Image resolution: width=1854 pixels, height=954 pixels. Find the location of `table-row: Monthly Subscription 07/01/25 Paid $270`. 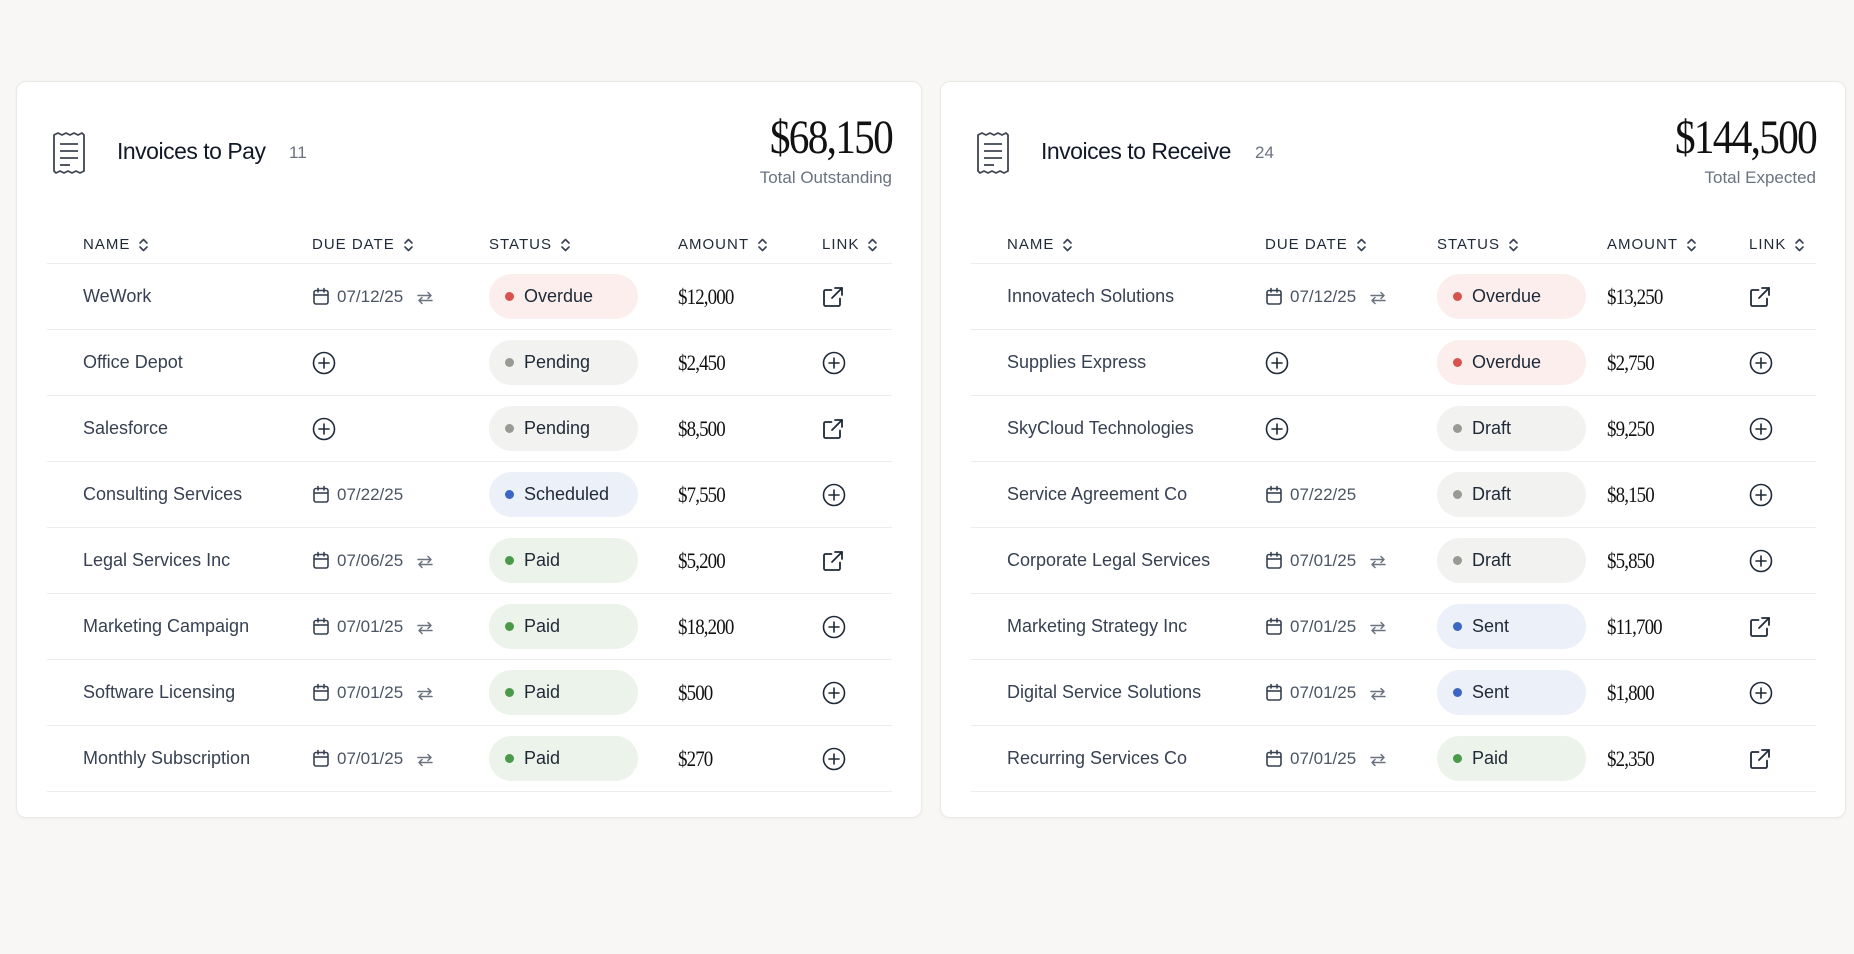

table-row: Monthly Subscription 07/01/25 Paid $270 is located at coordinates (469, 759).